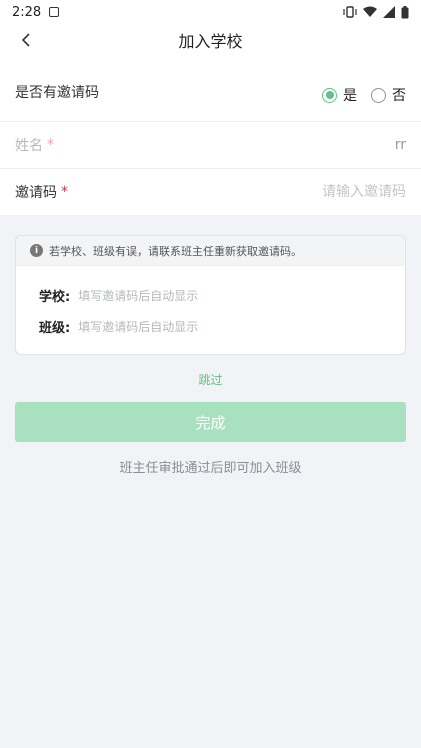 The width and height of the screenshot is (421, 748). What do you see at coordinates (350, 12) in the screenshot?
I see `vibrate-icon` at bounding box center [350, 12].